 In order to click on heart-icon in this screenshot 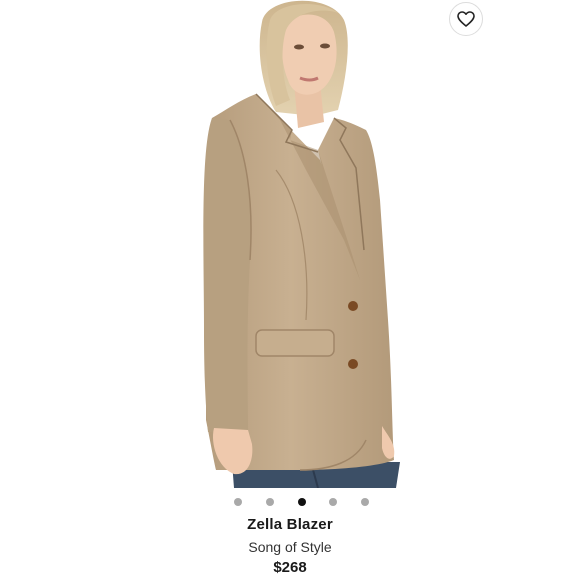, I will do `click(466, 19)`.